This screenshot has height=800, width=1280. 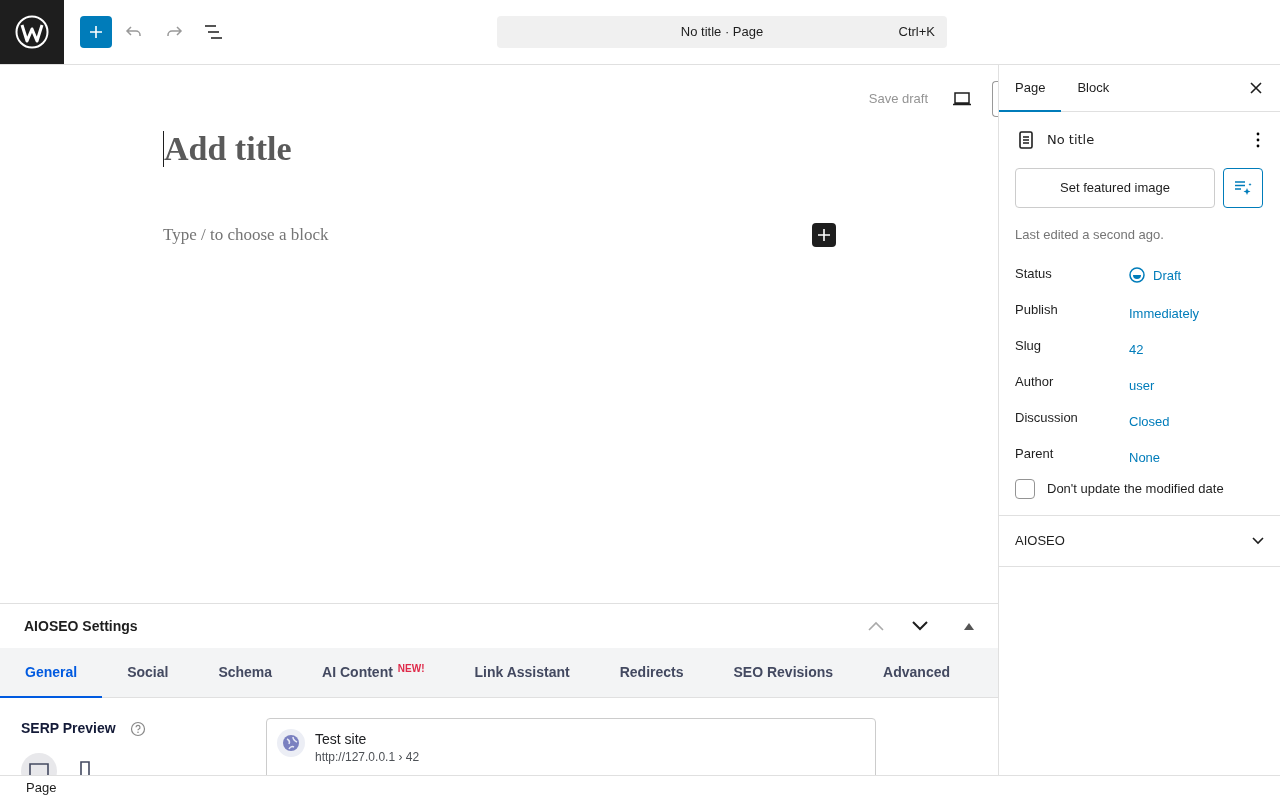 I want to click on settings-tab: Social, so click(x=148, y=673).